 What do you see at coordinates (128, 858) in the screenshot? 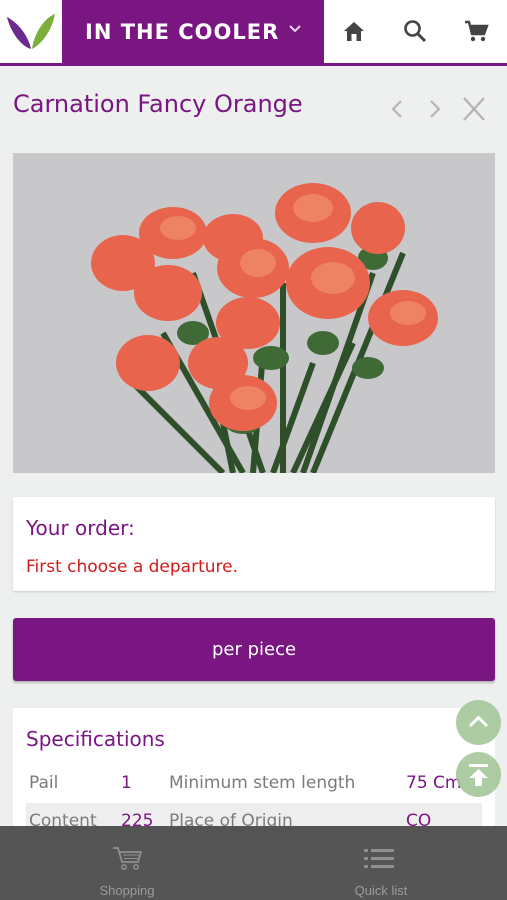
I see `shopping-cart-icon` at bounding box center [128, 858].